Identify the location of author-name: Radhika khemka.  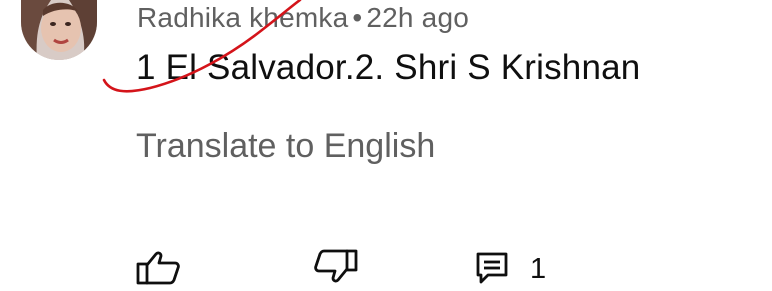
(242, 17).